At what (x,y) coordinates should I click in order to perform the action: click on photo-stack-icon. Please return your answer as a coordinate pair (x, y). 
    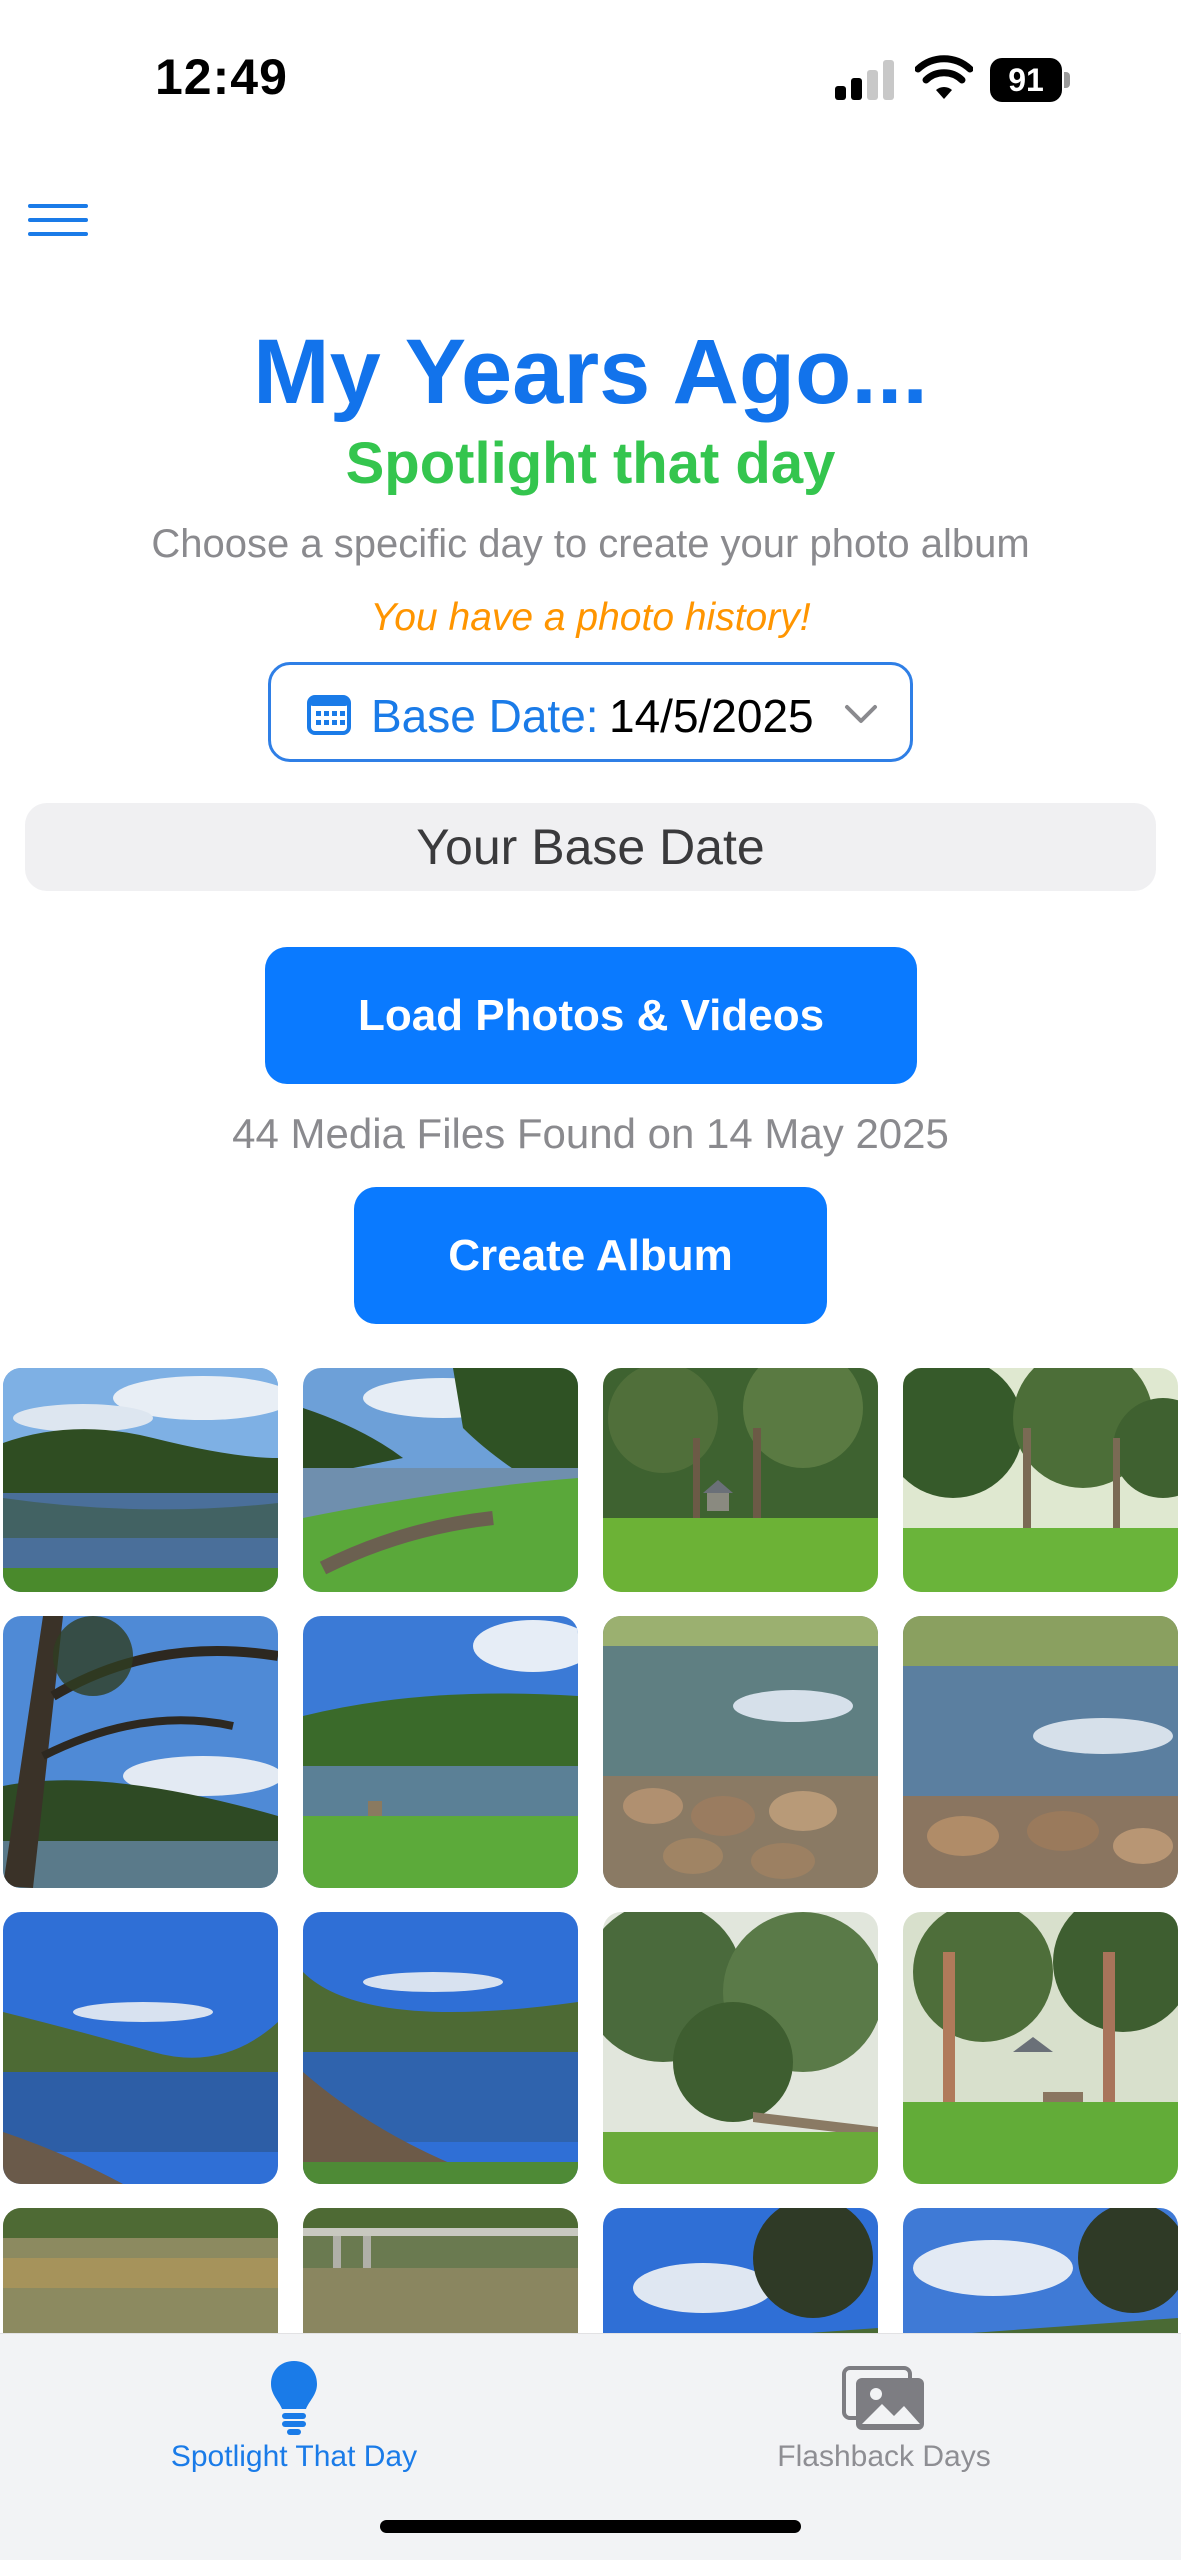
    Looking at the image, I should click on (883, 2398).